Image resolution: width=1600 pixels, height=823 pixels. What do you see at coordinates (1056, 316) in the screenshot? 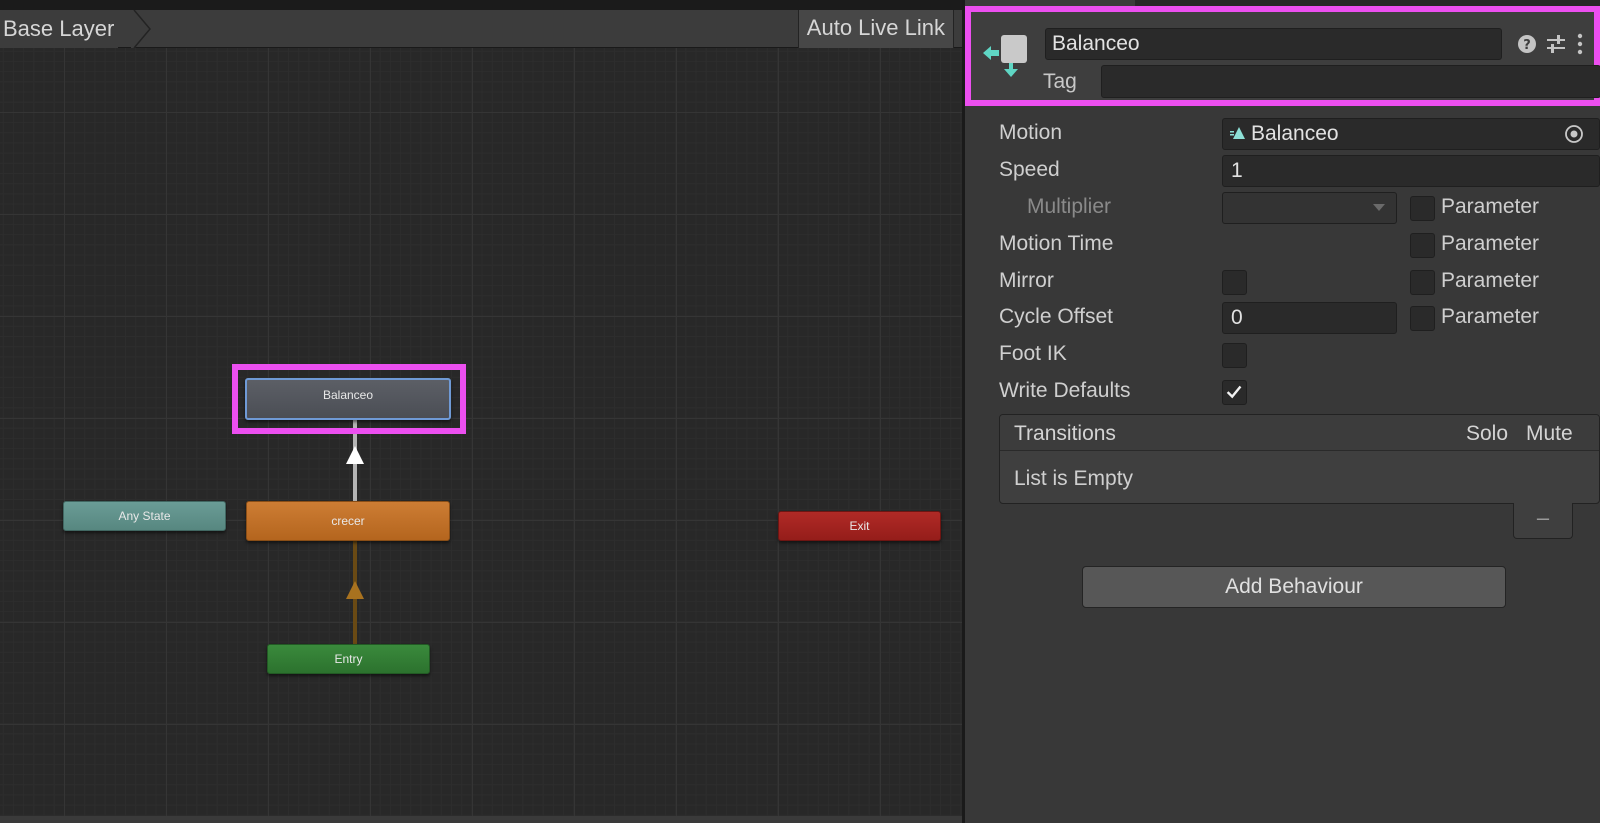
I see `cycle-offset-label: Cycle Offset` at bounding box center [1056, 316].